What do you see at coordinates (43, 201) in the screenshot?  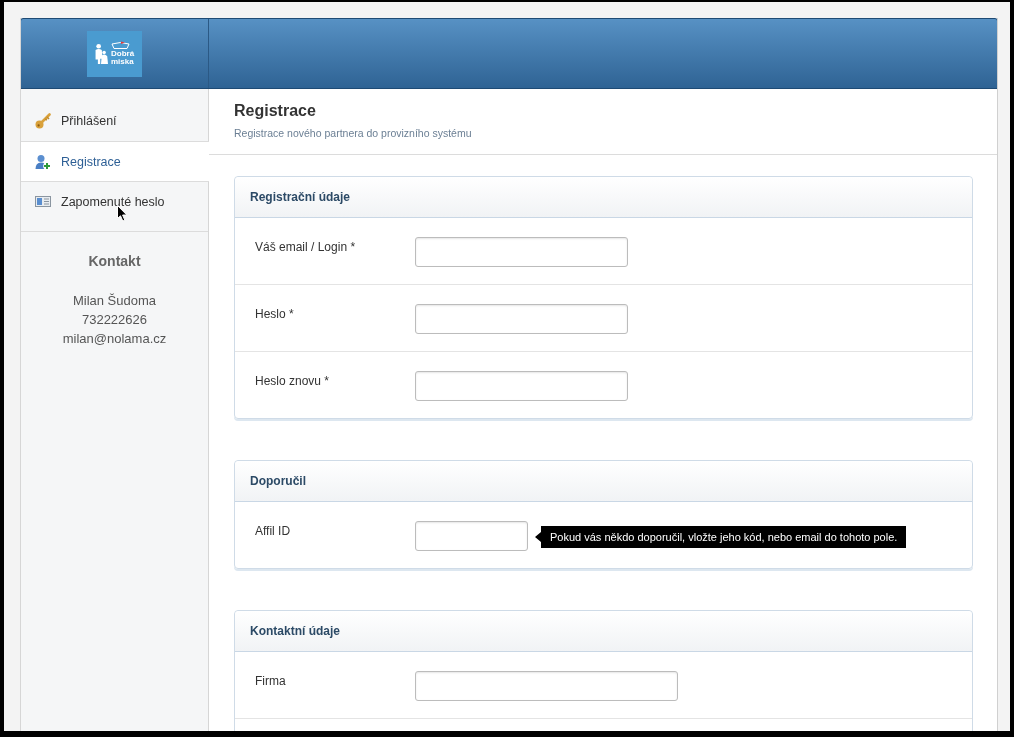 I see `id-card-icon` at bounding box center [43, 201].